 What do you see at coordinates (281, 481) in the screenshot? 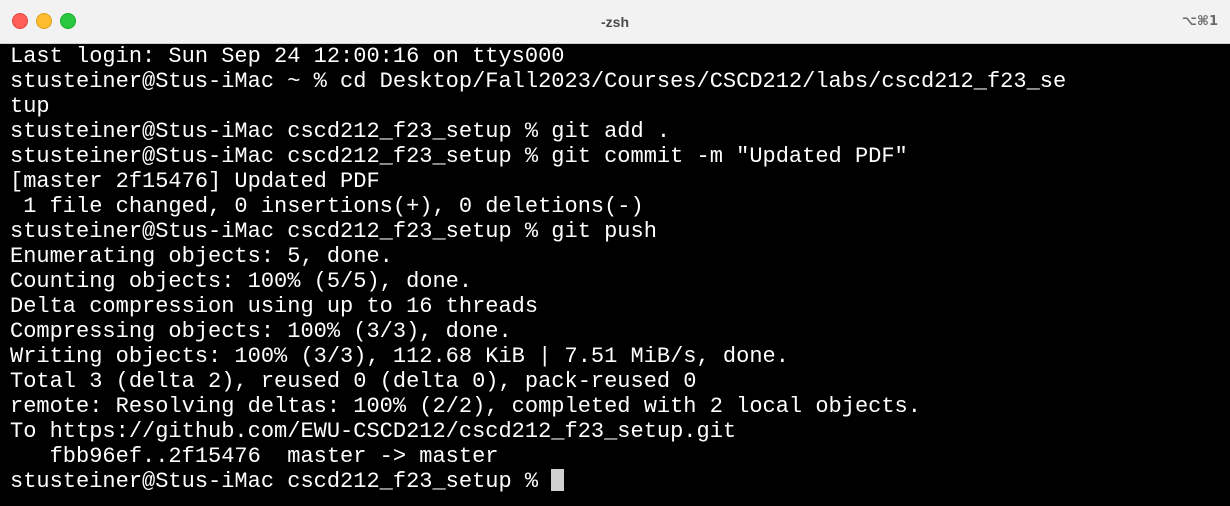
I see `shell-prompt: stusteiner@Stus-iMac cscd212_f23_setup %` at bounding box center [281, 481].